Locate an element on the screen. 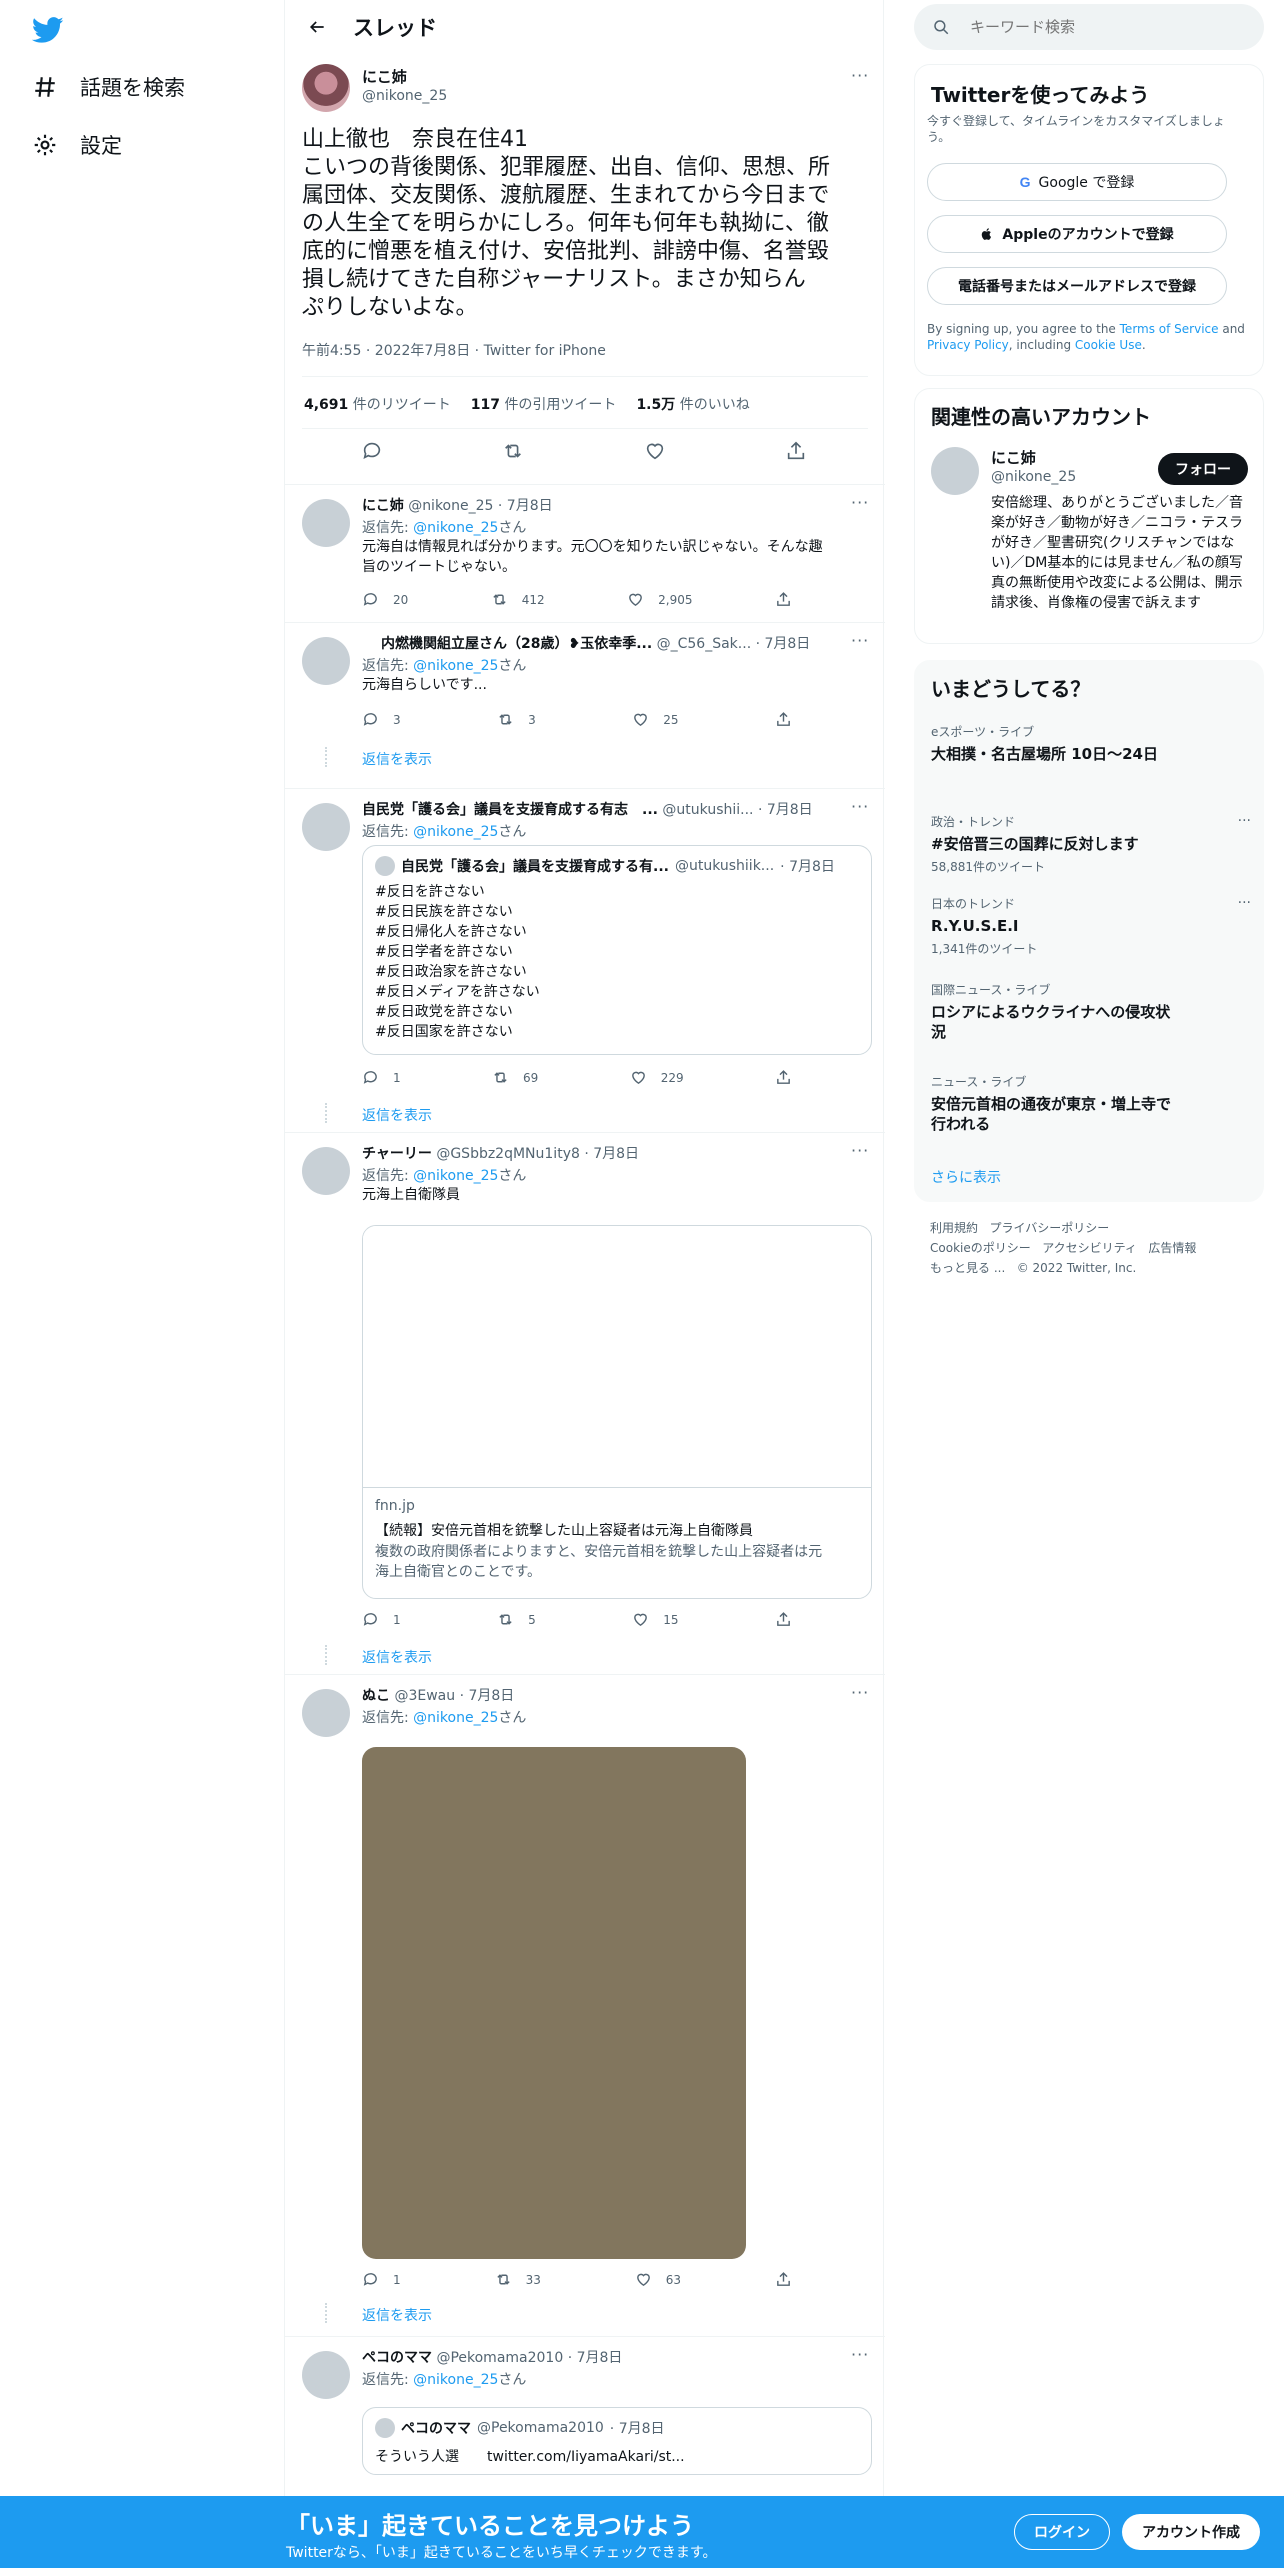  like-icon: 2,905 is located at coordinates (660, 599).